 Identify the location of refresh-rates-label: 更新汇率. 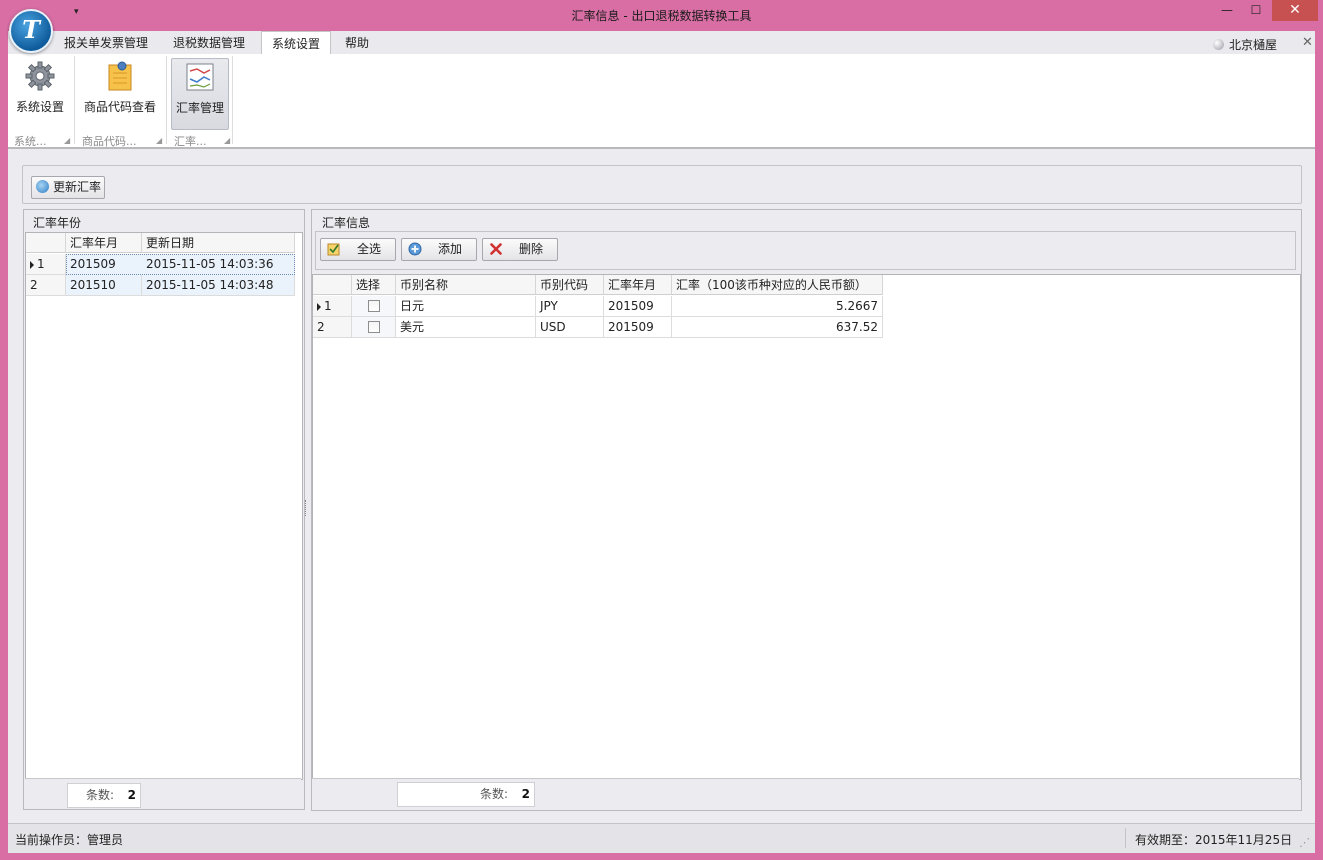
(77, 187).